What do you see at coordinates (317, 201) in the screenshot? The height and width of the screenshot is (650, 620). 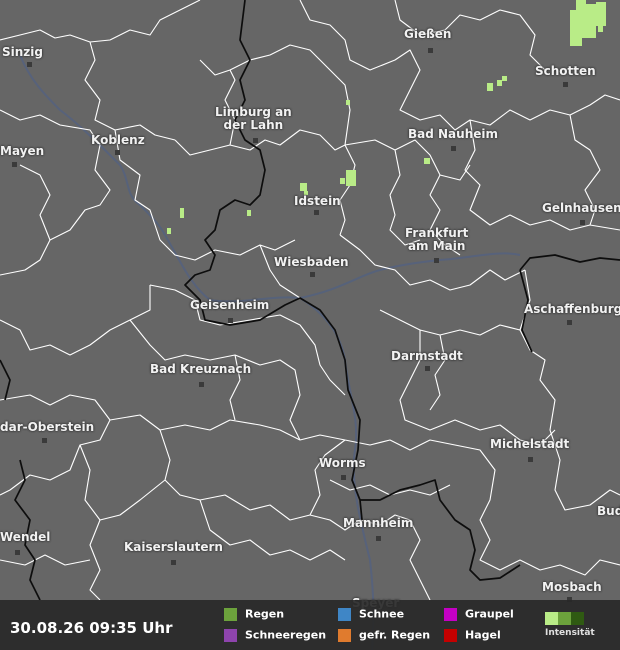 I see `city-label-idstein: Idstein` at bounding box center [317, 201].